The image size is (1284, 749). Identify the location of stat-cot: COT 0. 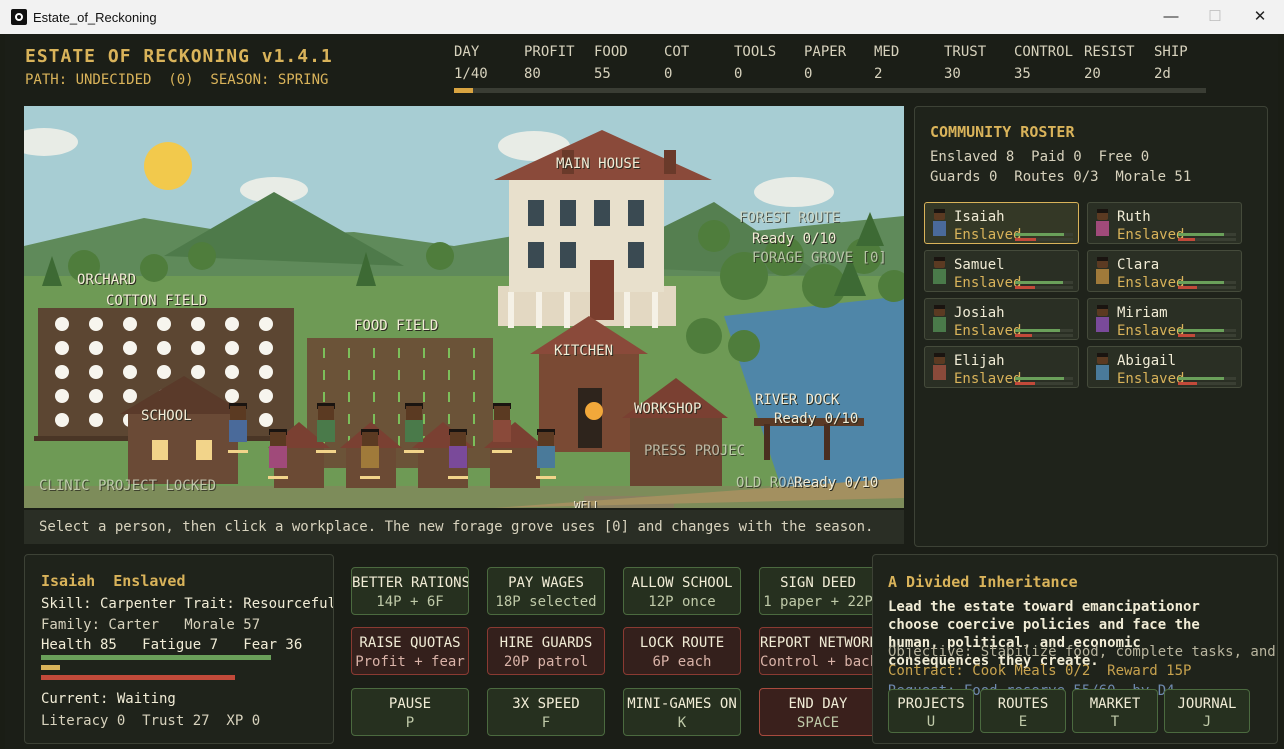
(676, 63).